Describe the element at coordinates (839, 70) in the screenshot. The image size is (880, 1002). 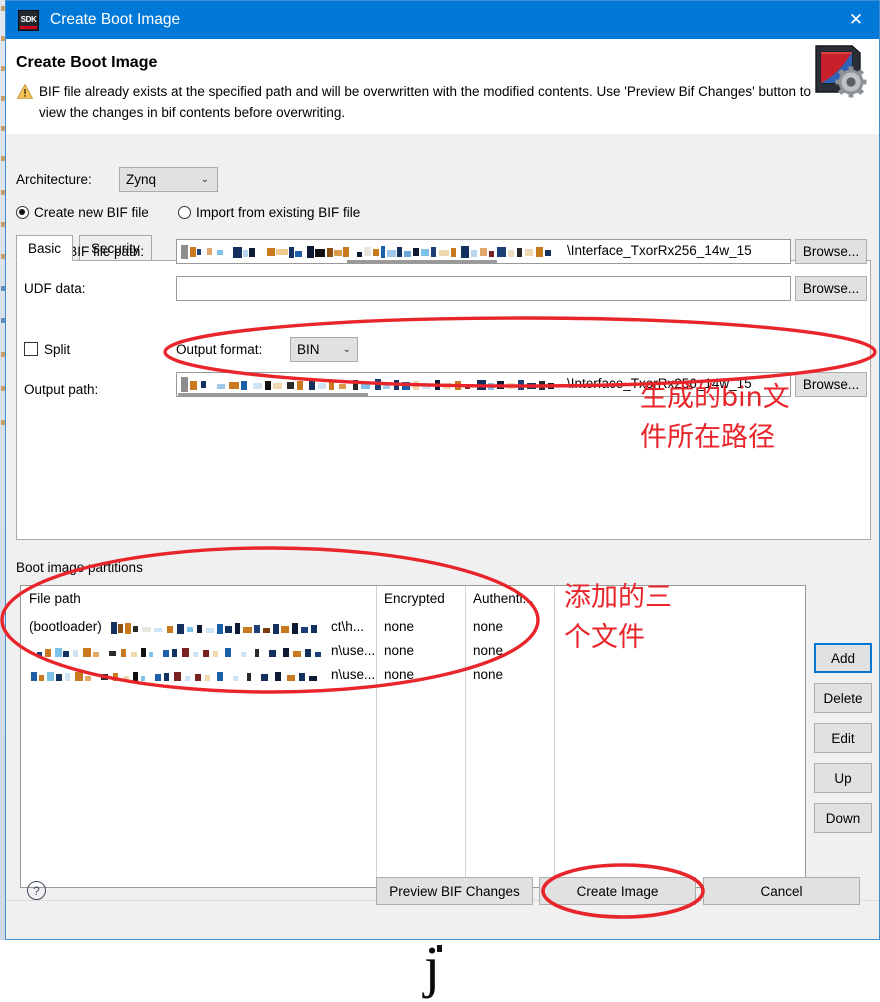
I see `sdk-product-icon` at that location.